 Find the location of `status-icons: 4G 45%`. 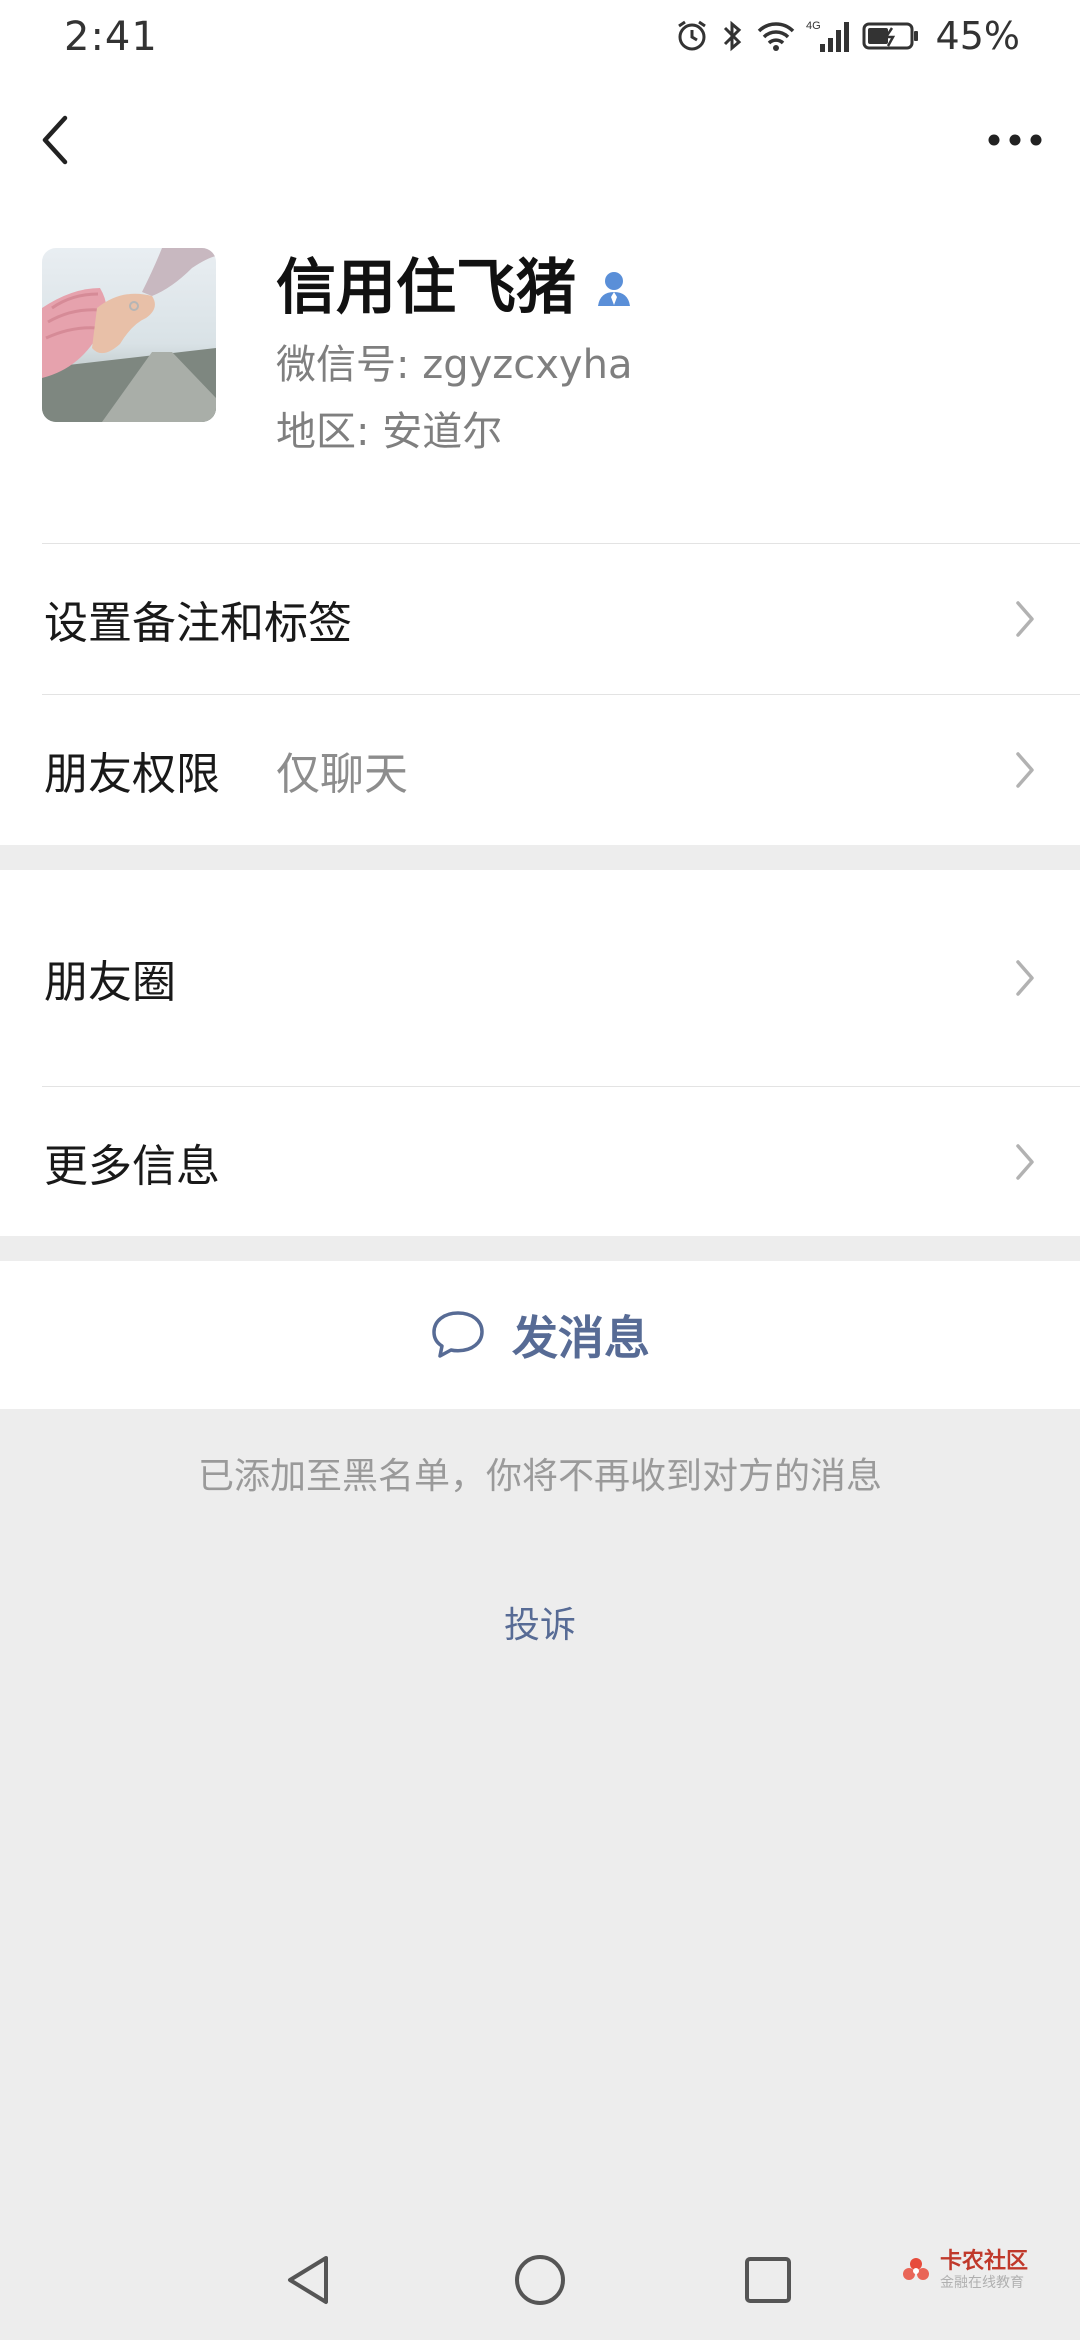

status-icons: 4G 45% is located at coordinates (847, 36).